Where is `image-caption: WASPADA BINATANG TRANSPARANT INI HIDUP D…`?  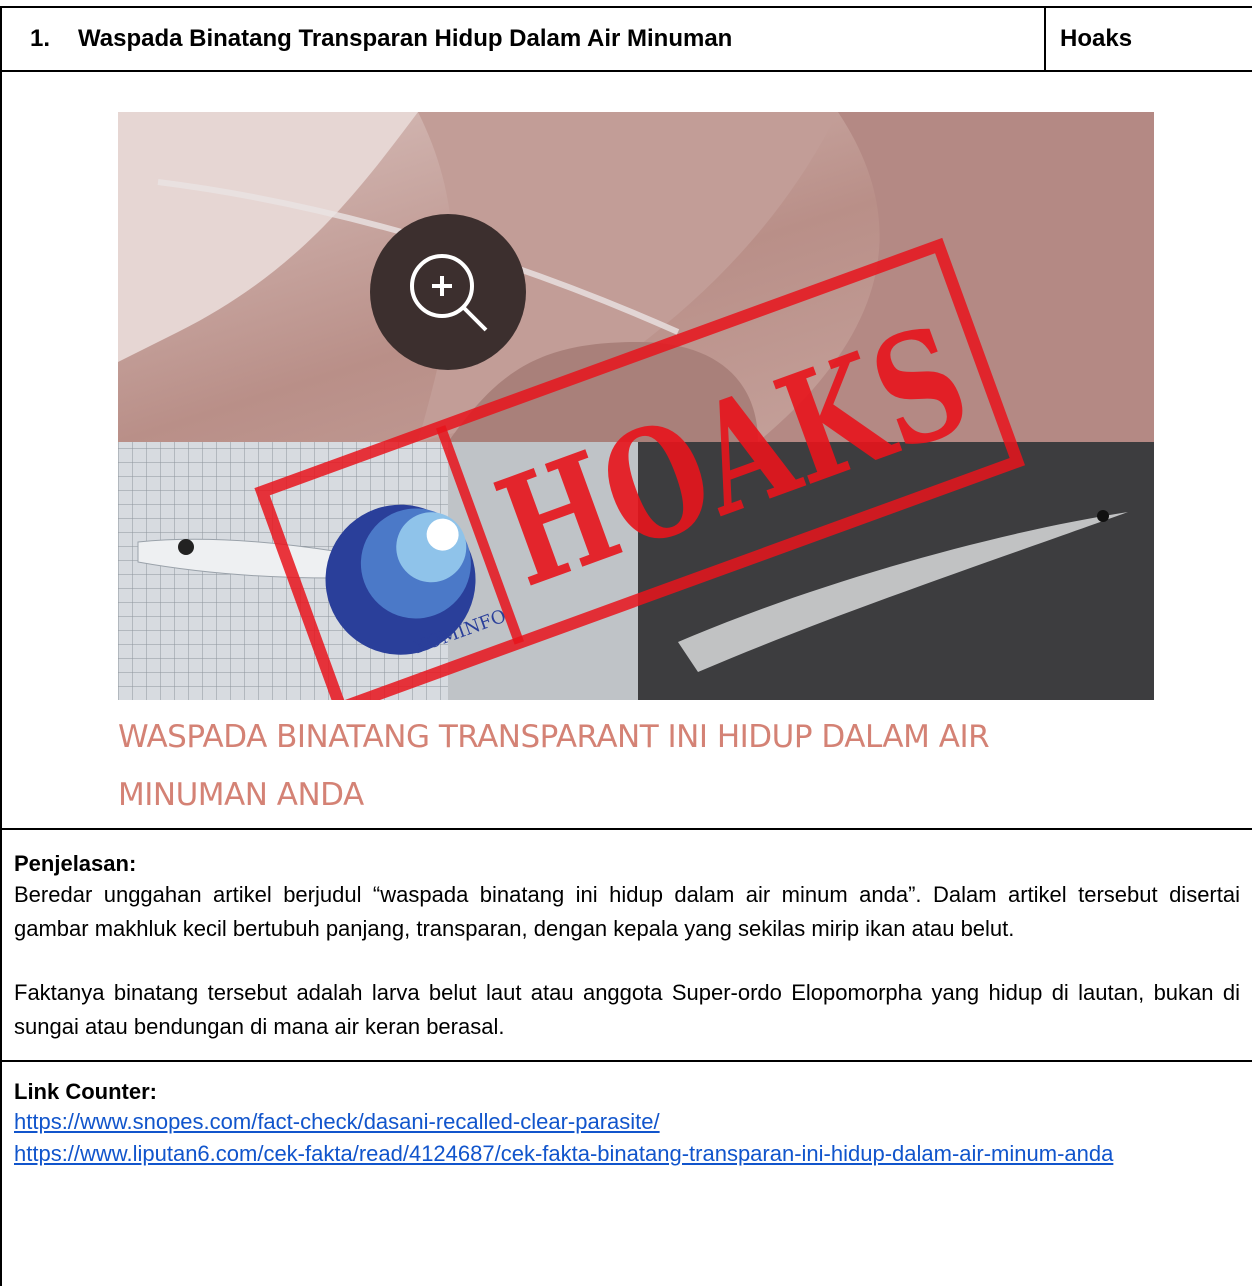
image-caption: WASPADA BINATANG TRANSPARANT INI HIDUP D… is located at coordinates (638, 766).